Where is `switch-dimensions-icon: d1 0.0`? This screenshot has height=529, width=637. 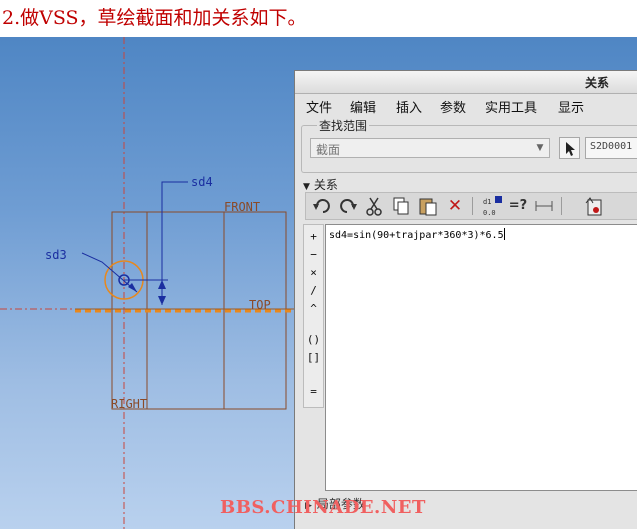
switch-dimensions-icon: d1 0.0 is located at coordinates (492, 206).